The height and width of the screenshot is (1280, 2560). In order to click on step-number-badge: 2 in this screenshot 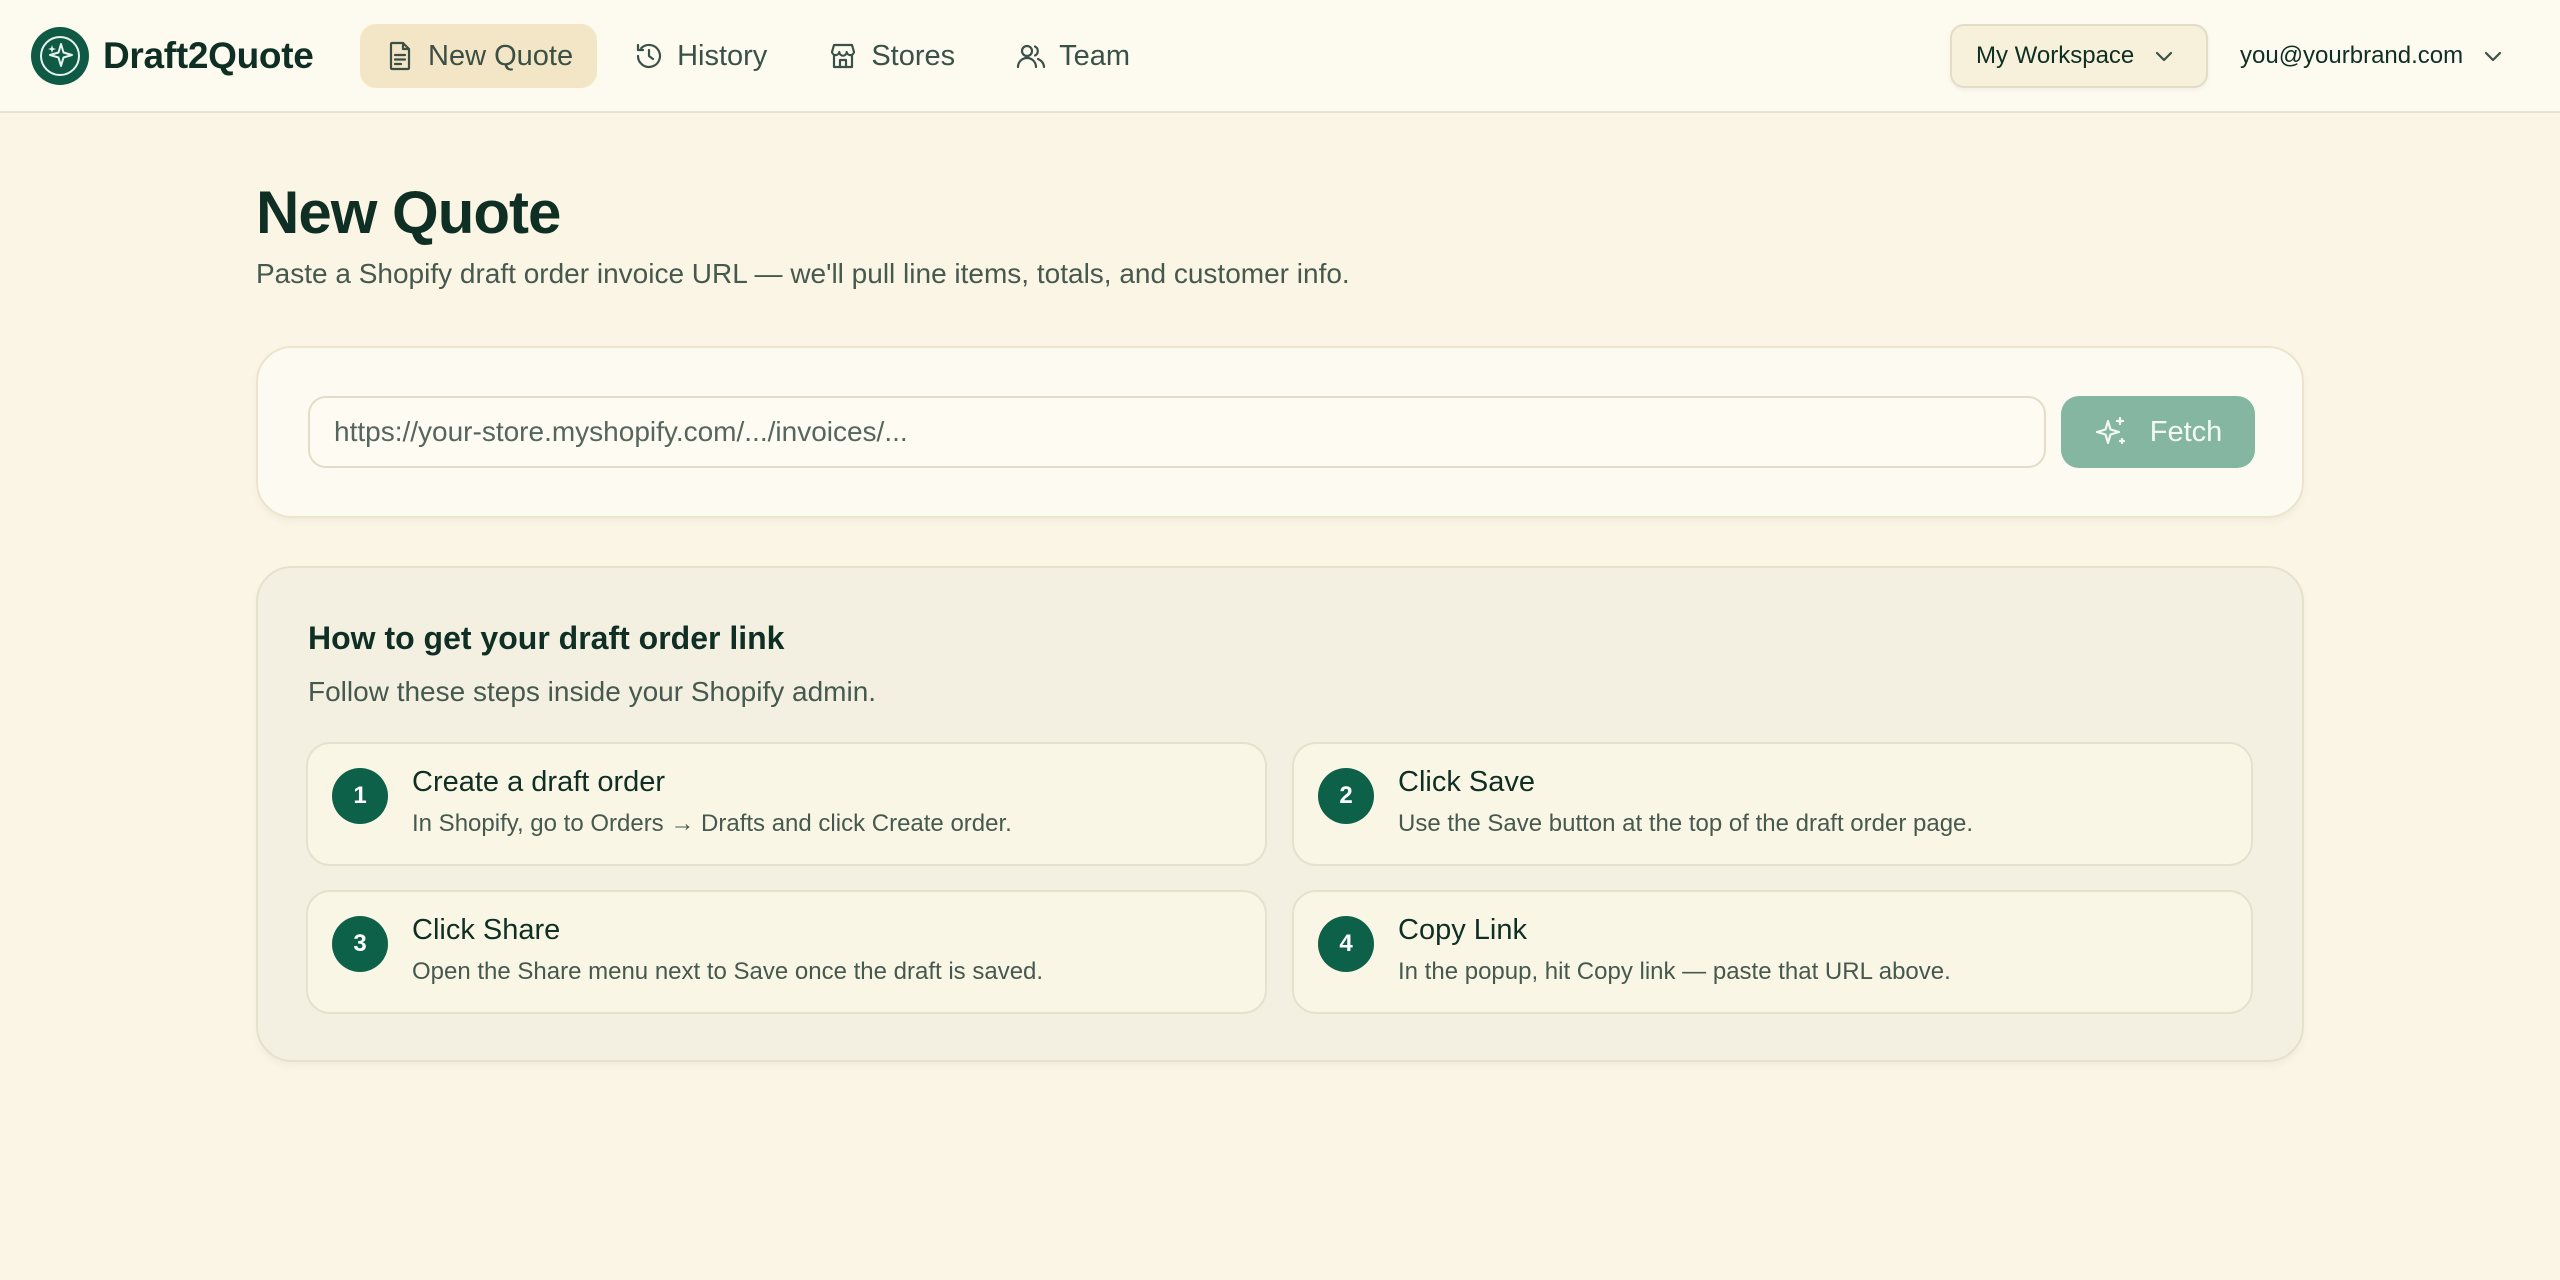, I will do `click(1346, 796)`.